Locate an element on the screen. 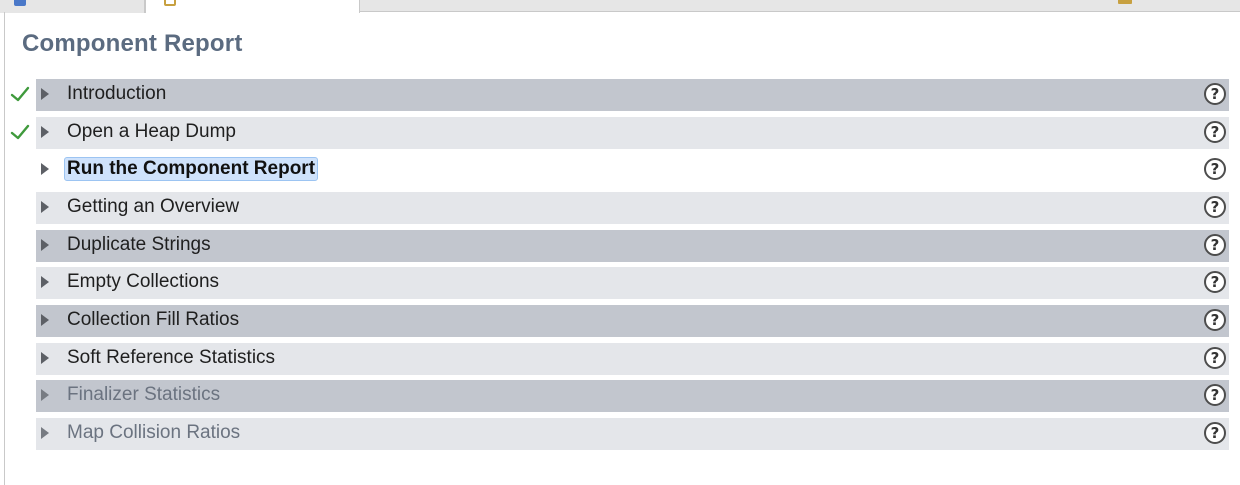  view-menu-icon is located at coordinates (1125, 2).